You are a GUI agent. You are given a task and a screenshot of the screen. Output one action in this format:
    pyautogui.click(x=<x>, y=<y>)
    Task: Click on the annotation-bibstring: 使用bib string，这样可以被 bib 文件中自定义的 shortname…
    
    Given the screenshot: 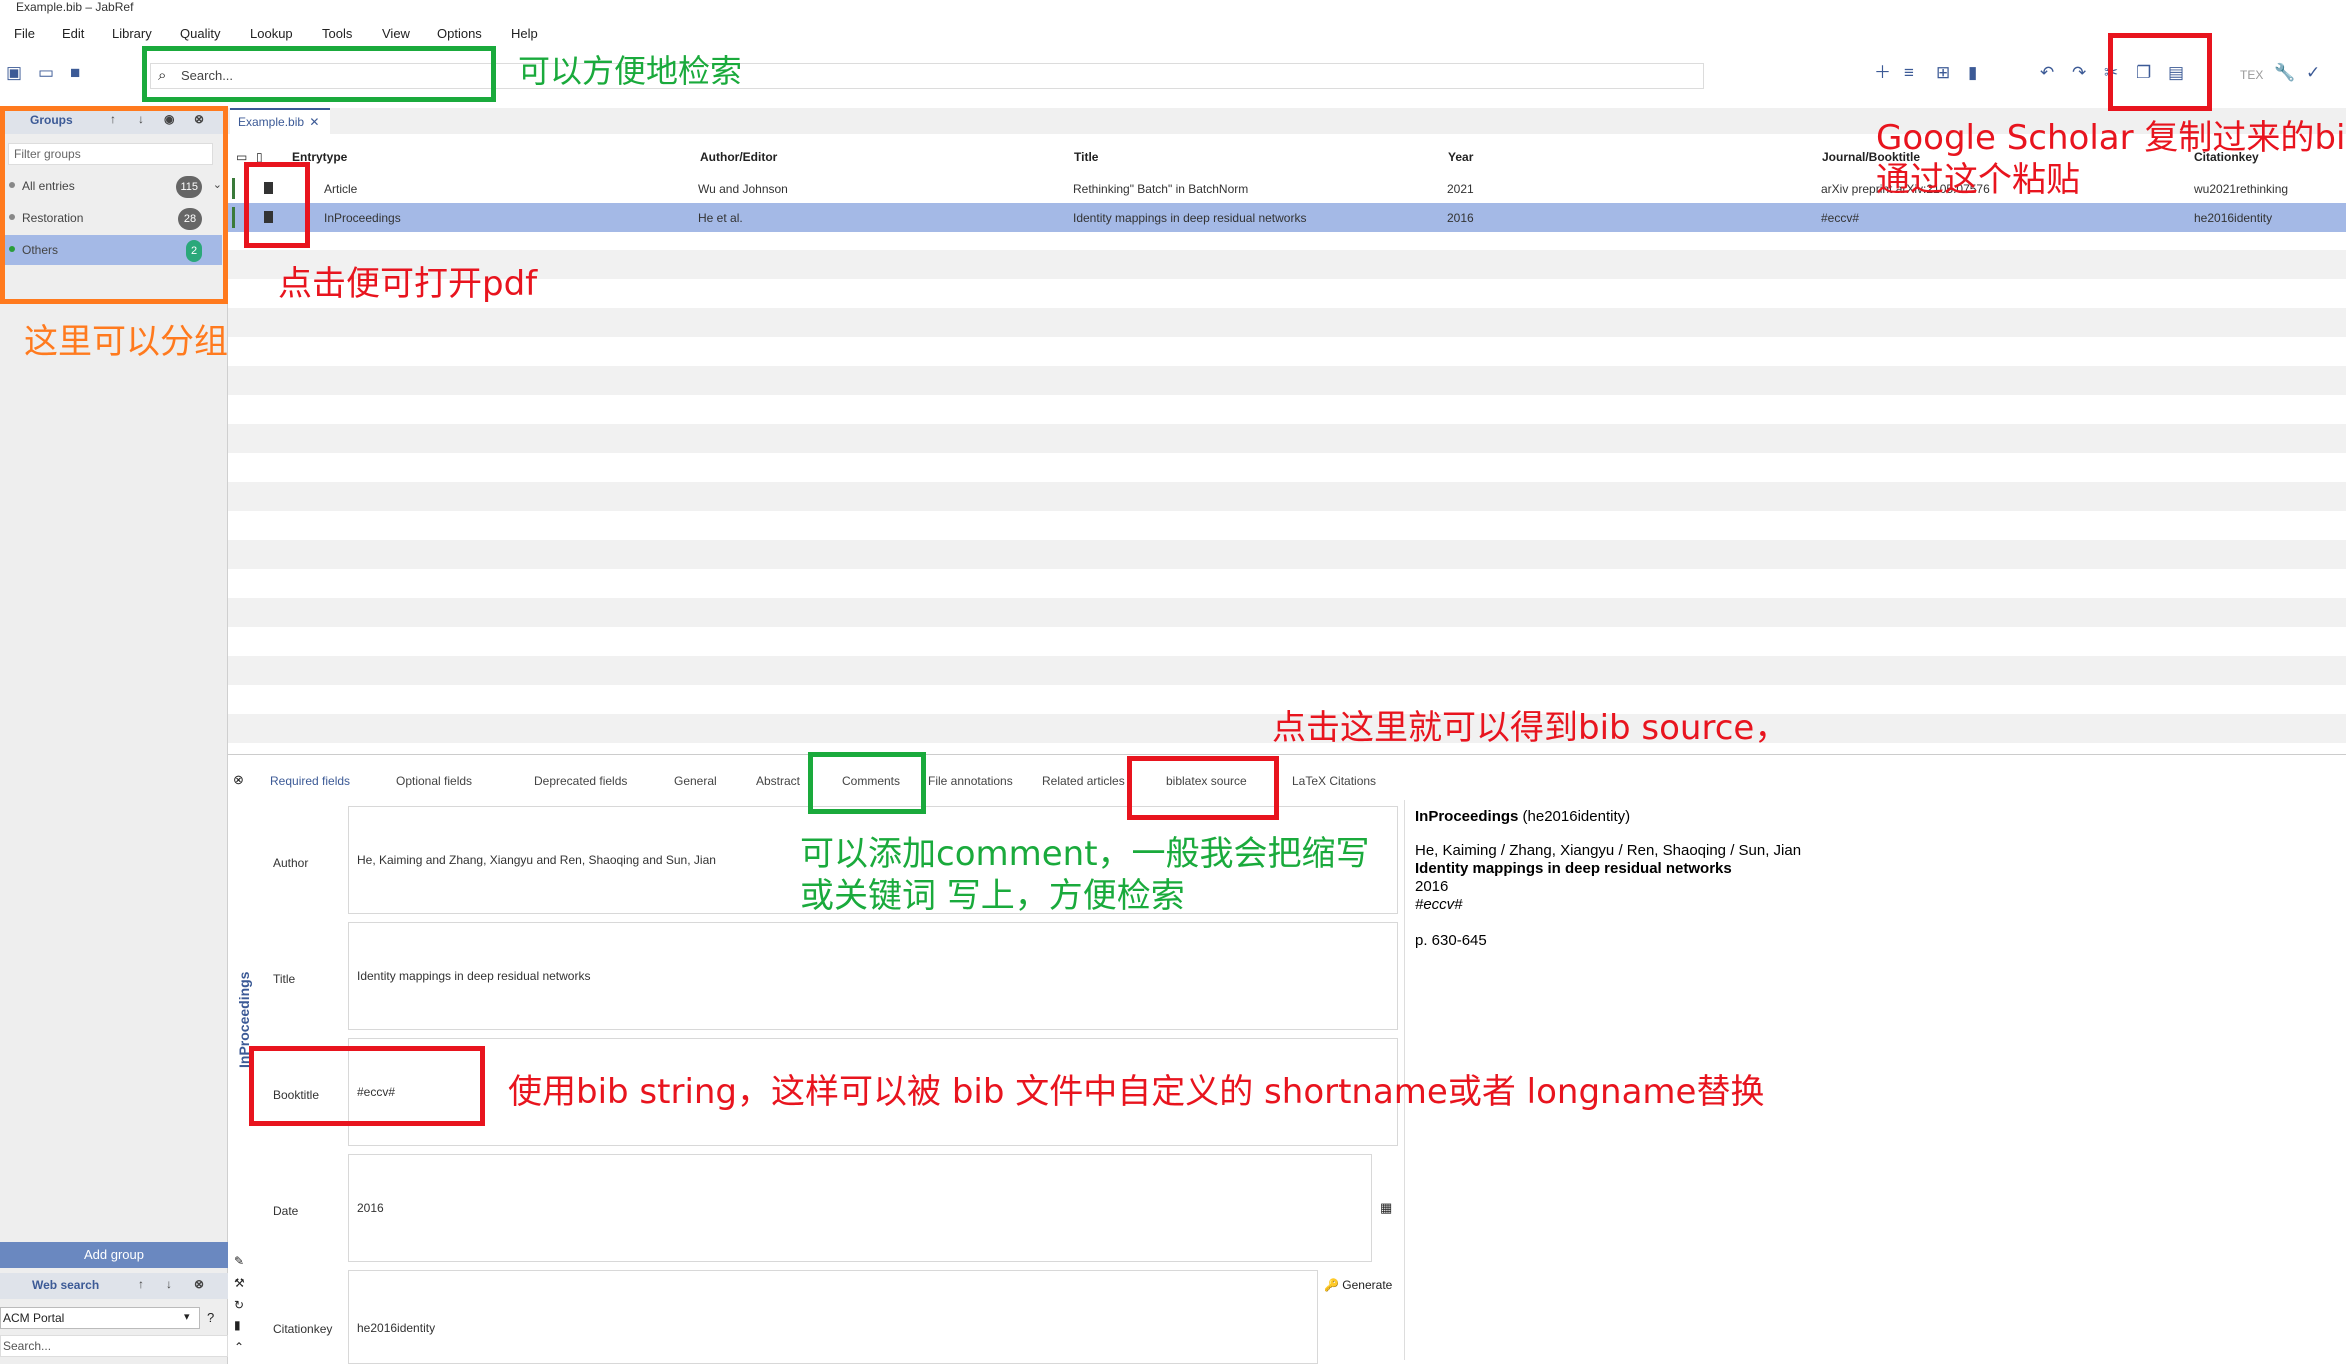 What is the action you would take?
    pyautogui.click(x=1136, y=1092)
    